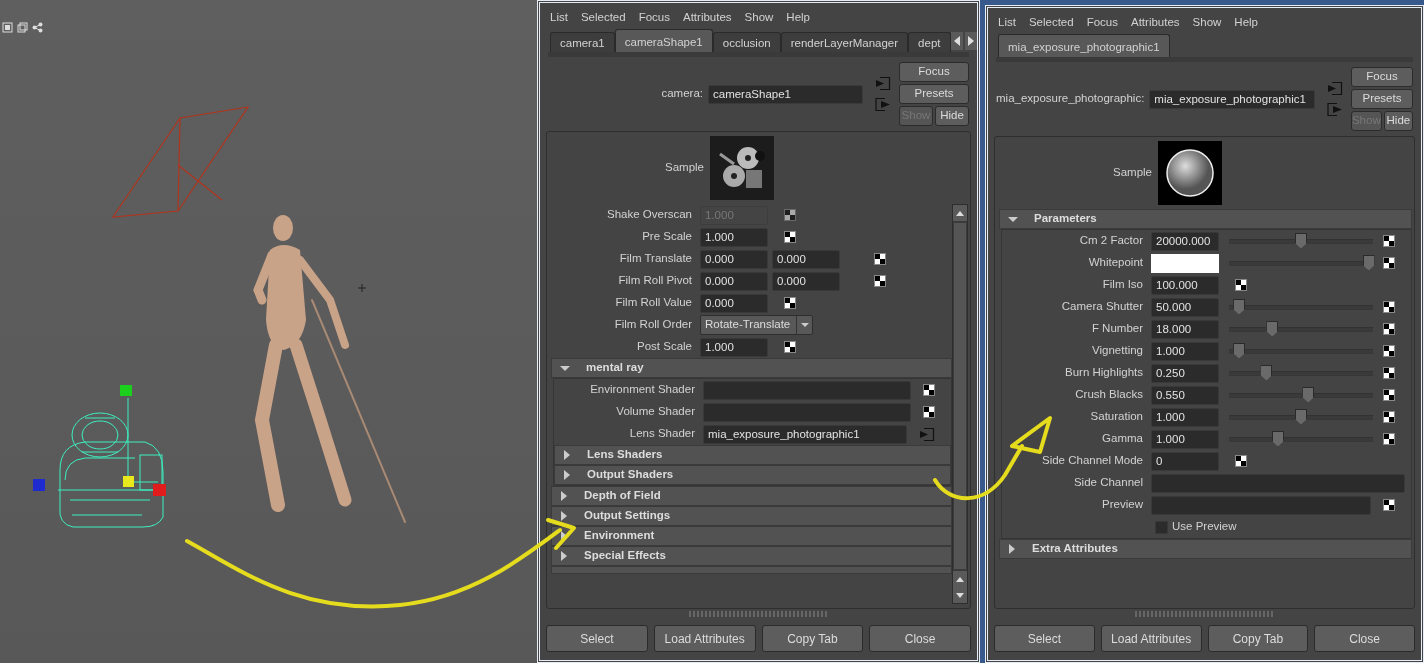 Image resolution: width=1424 pixels, height=663 pixels. I want to click on section-header: Output Shaders, so click(752, 475).